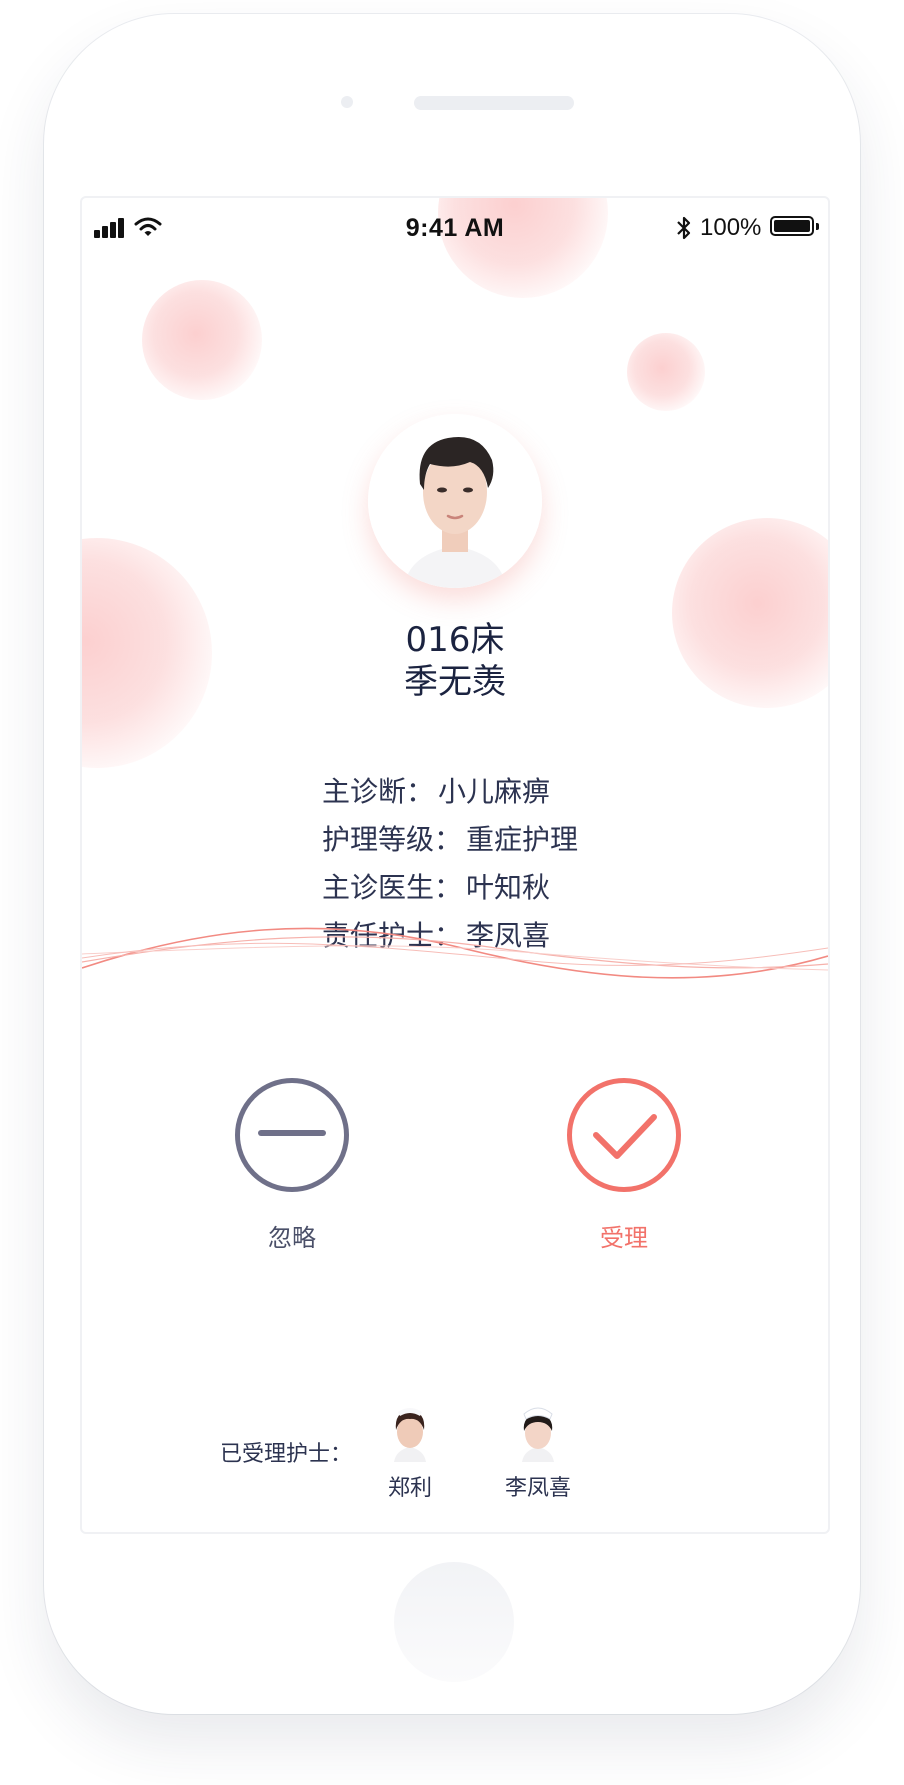 This screenshot has width=904, height=1785. Describe the element at coordinates (392, 839) in the screenshot. I see `info-label: 护理等级：` at that location.